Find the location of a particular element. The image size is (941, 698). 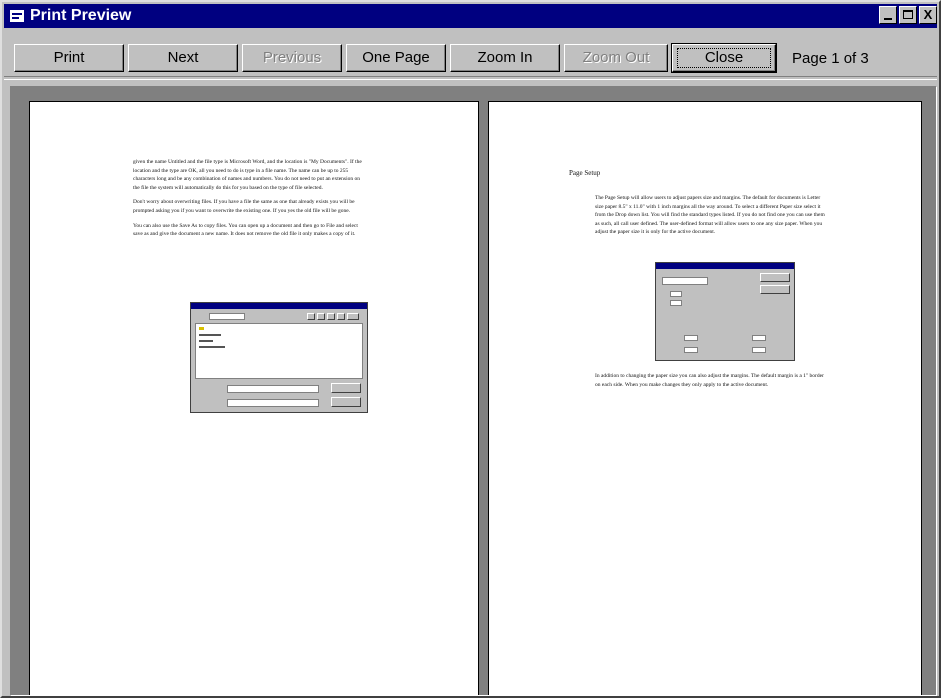

dialog-image-filename is located at coordinates (273, 389).